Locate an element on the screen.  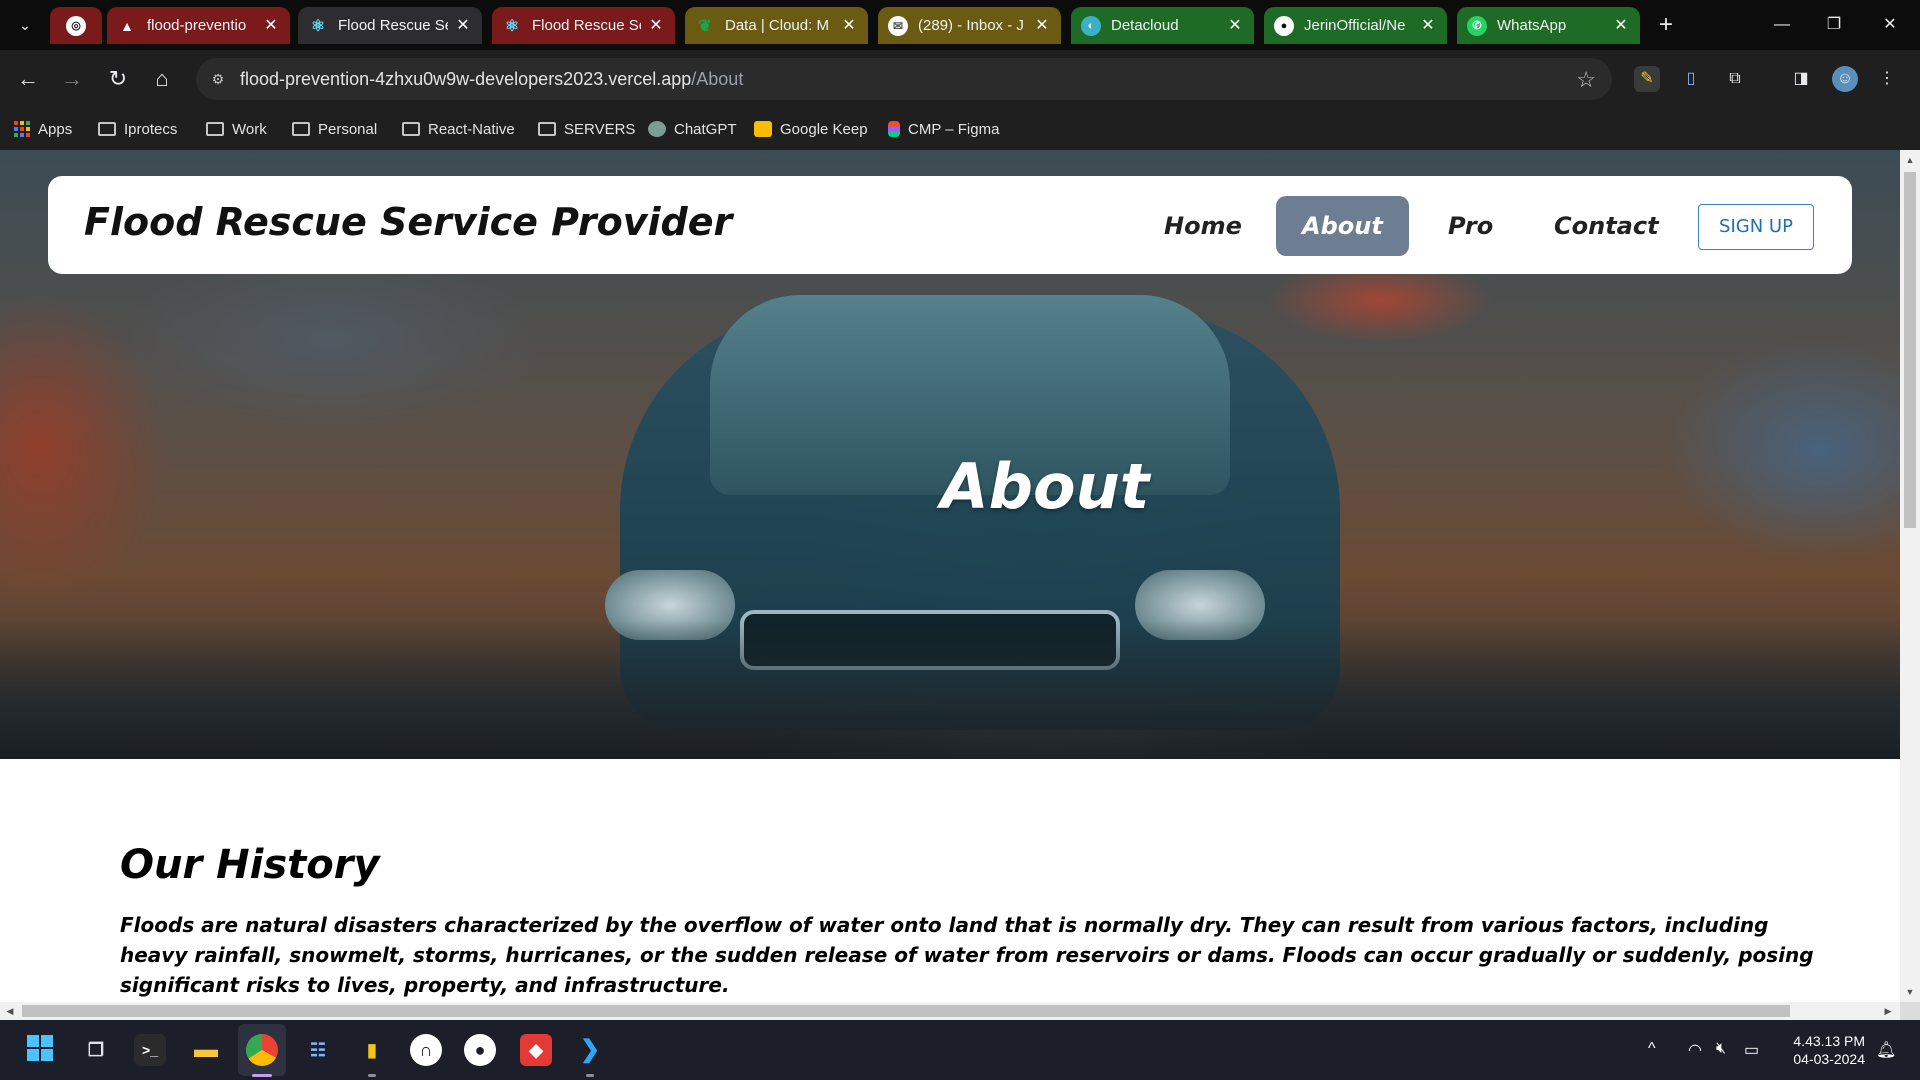
chatgpt-icon is located at coordinates (657, 129).